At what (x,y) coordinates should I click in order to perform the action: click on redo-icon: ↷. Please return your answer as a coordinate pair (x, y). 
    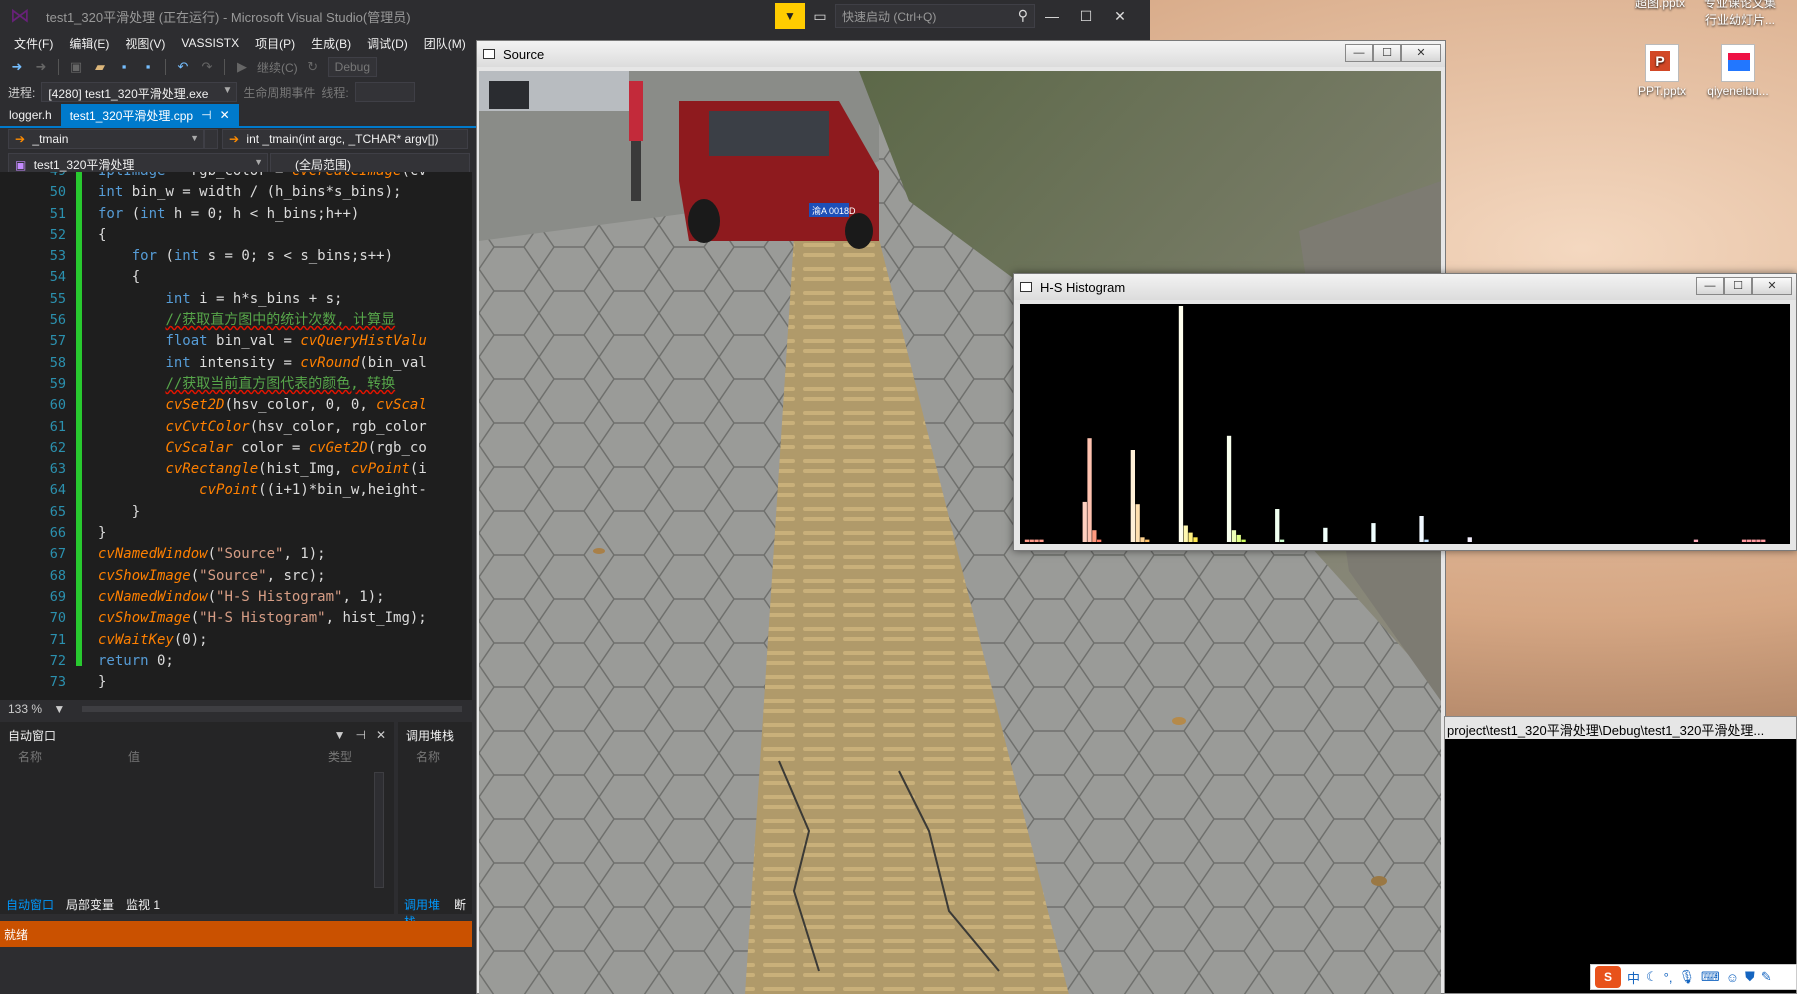
    Looking at the image, I should click on (207, 67).